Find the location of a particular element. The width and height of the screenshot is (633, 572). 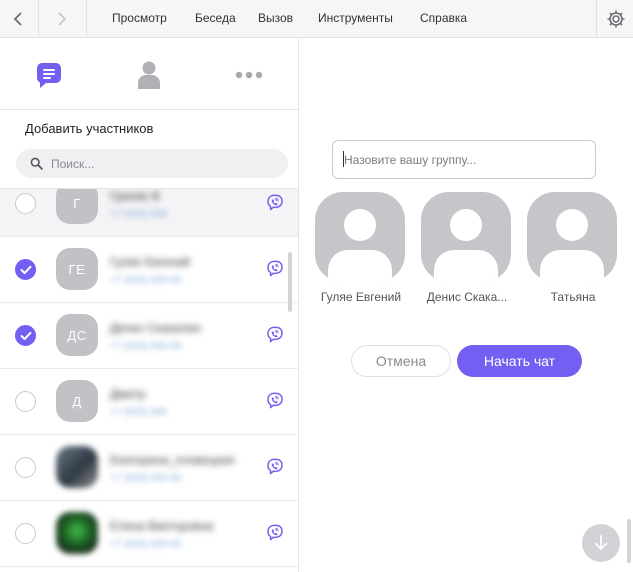

search-box is located at coordinates (152, 163).